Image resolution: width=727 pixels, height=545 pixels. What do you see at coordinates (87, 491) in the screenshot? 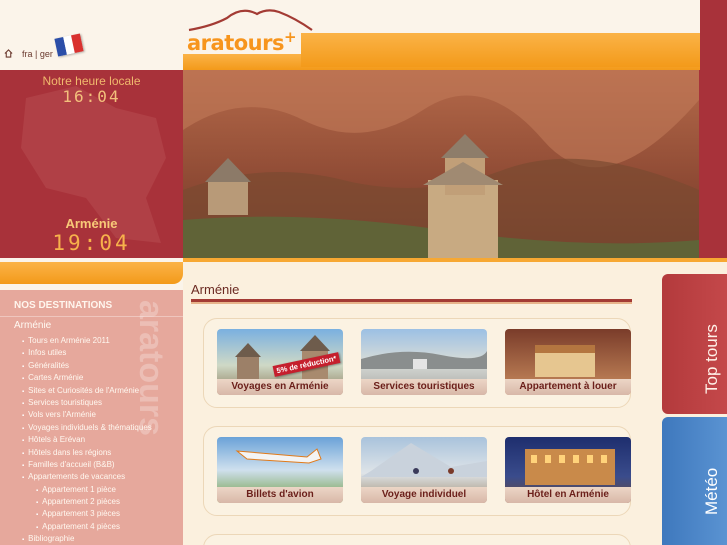
I see `nav-subitem: Appartement 1 pièce` at bounding box center [87, 491].